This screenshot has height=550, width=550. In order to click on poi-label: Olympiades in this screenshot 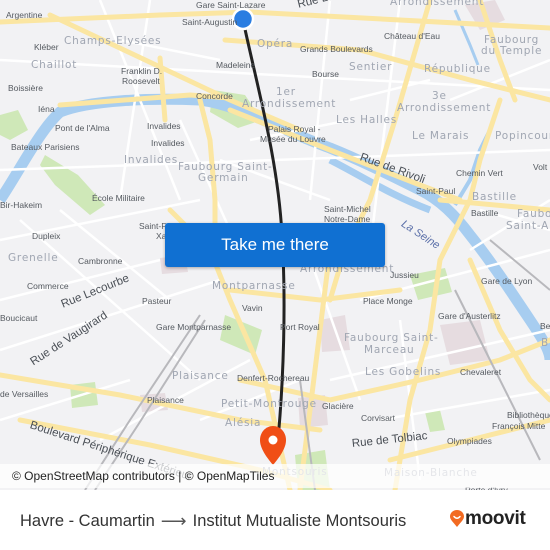, I will do `click(469, 441)`.